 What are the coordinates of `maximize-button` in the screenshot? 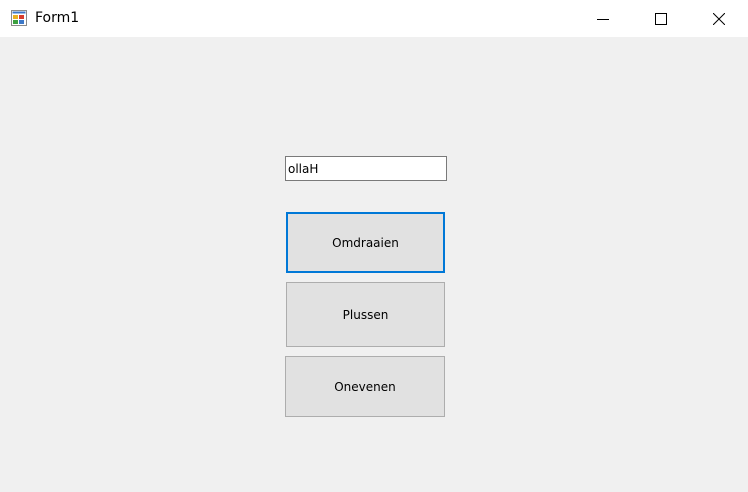 It's located at (661, 18).